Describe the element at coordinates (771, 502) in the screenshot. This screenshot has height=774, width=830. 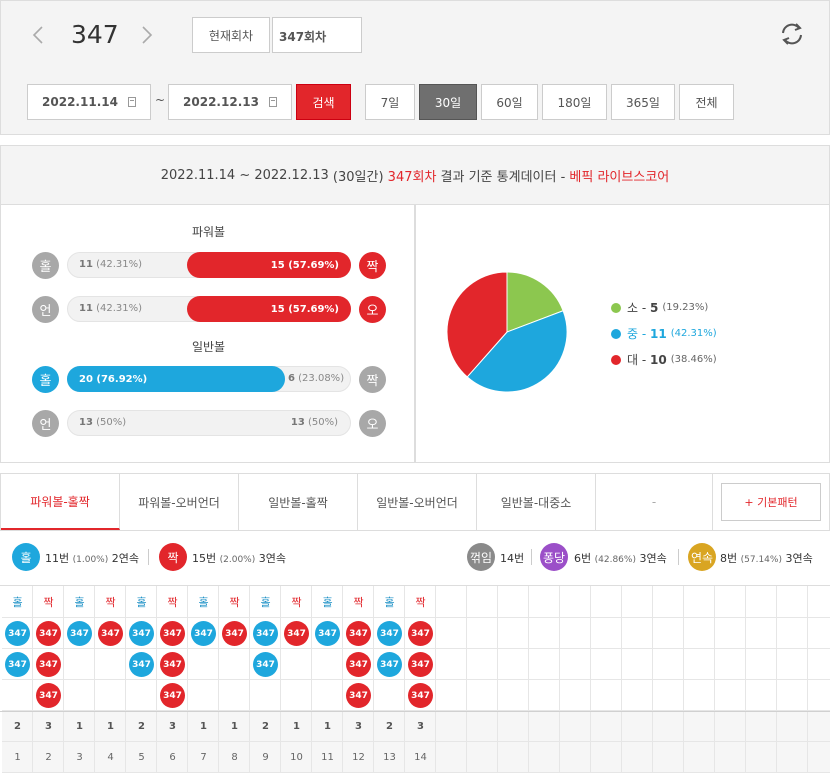
I see `basic-pattern-button: + 기본패턴` at that location.